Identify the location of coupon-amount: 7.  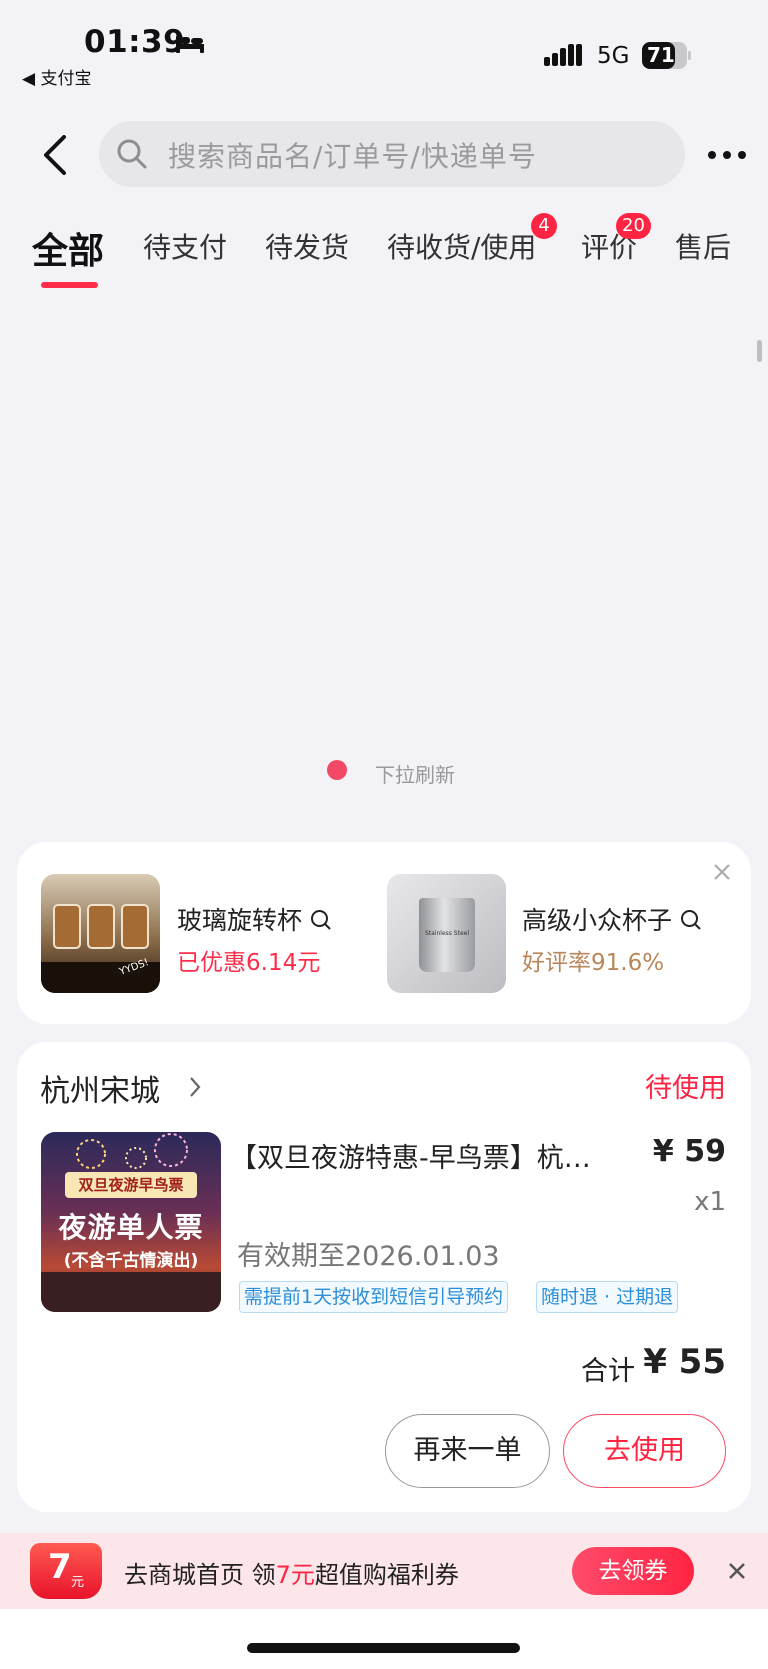
(60, 1567).